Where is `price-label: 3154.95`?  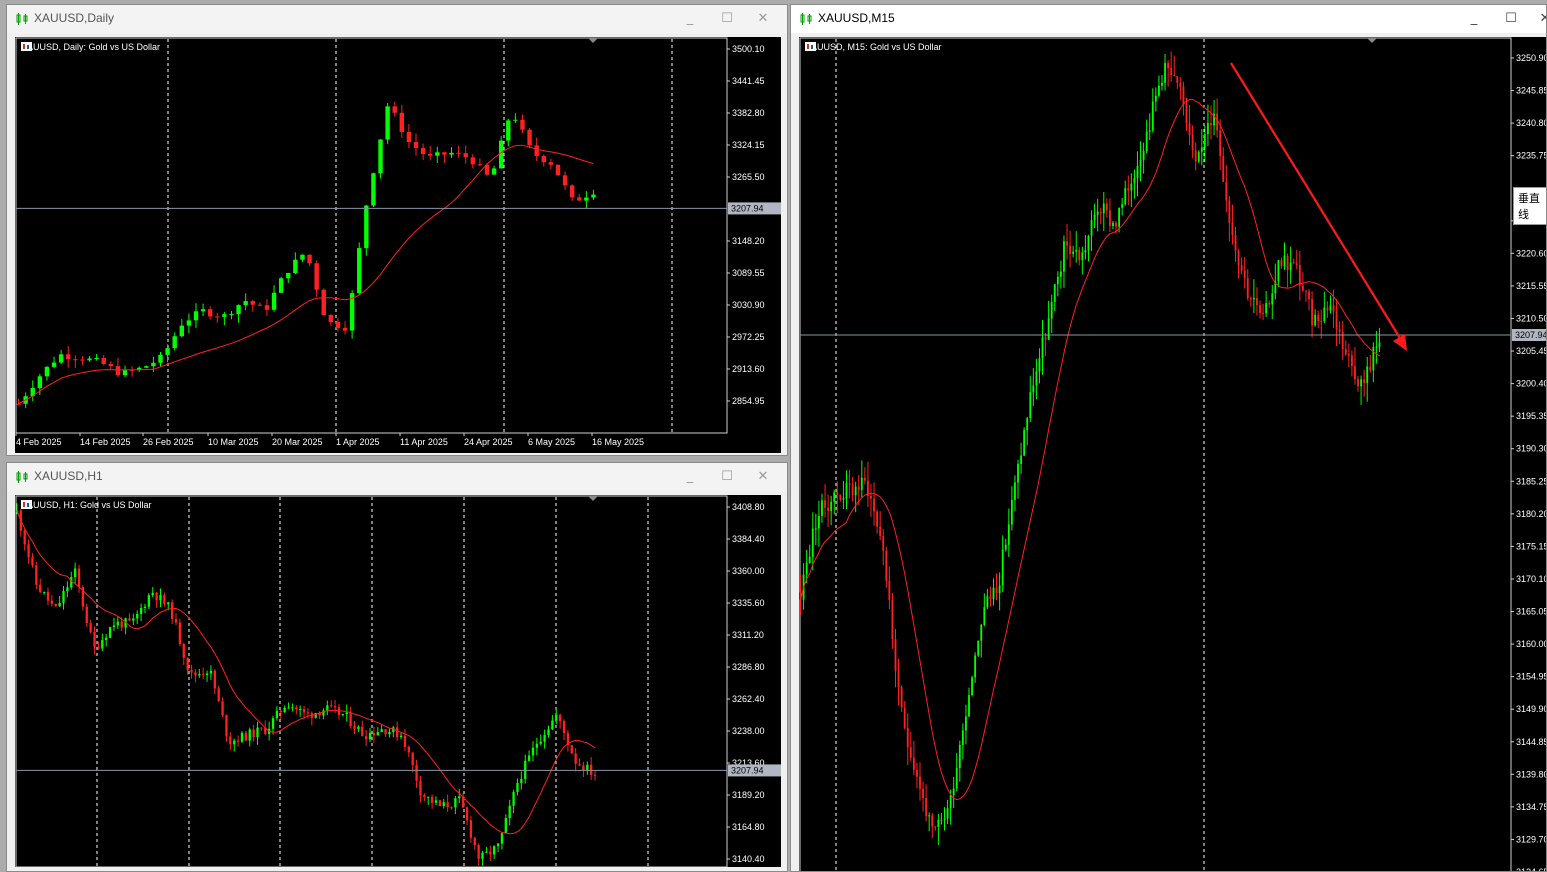
price-label: 3154.95 is located at coordinates (1531, 677).